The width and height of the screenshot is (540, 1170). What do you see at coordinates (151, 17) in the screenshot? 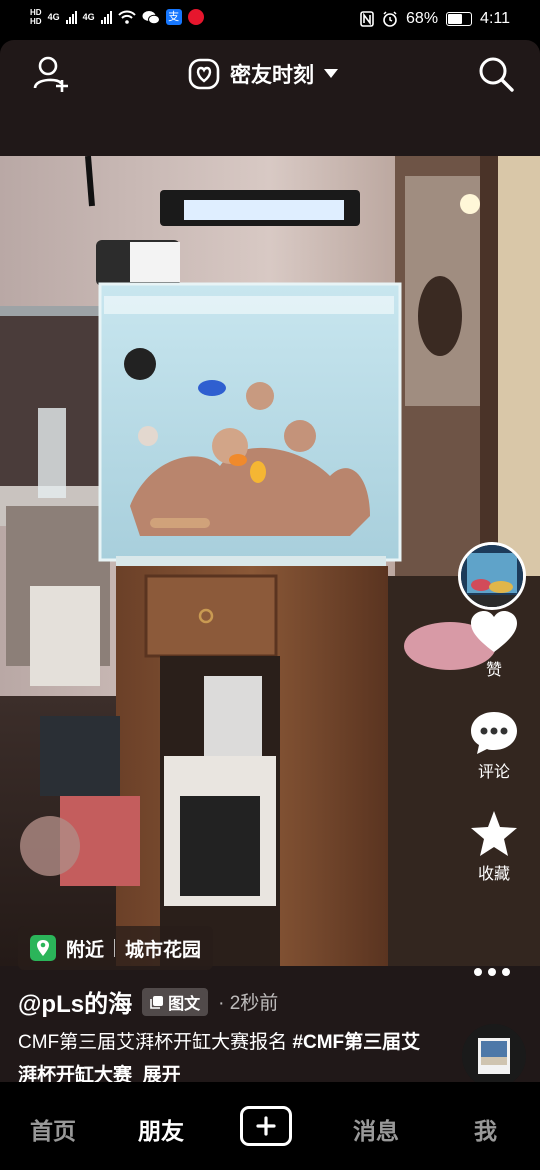
I see `wechat-icon` at bounding box center [151, 17].